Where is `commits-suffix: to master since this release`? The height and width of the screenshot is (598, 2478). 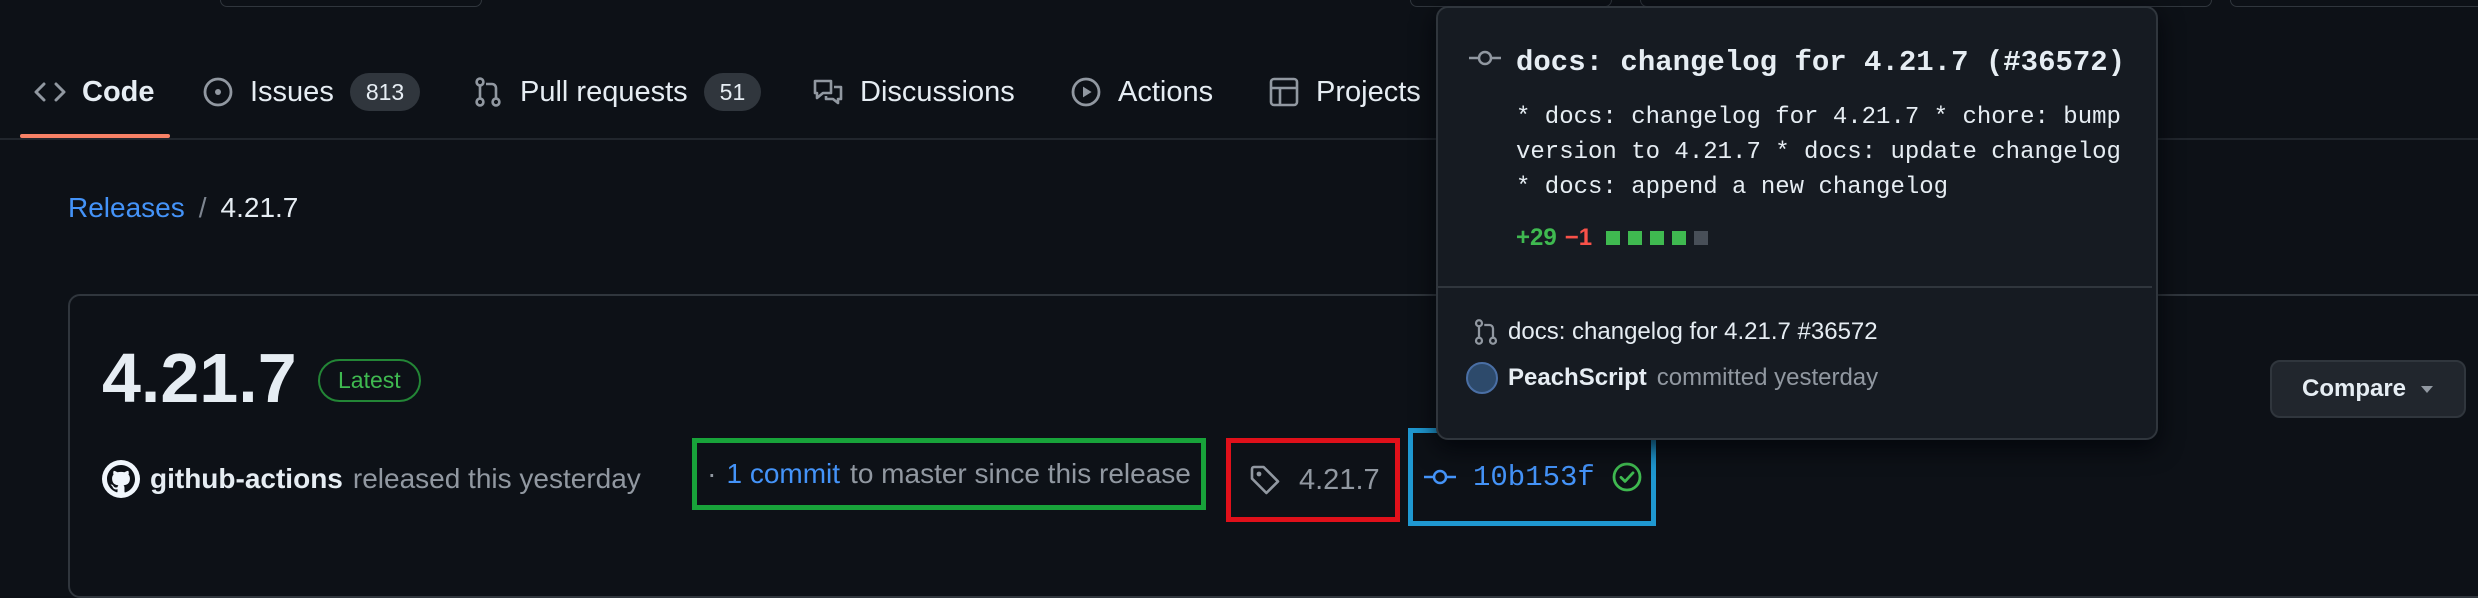 commits-suffix: to master since this release is located at coordinates (1020, 473).